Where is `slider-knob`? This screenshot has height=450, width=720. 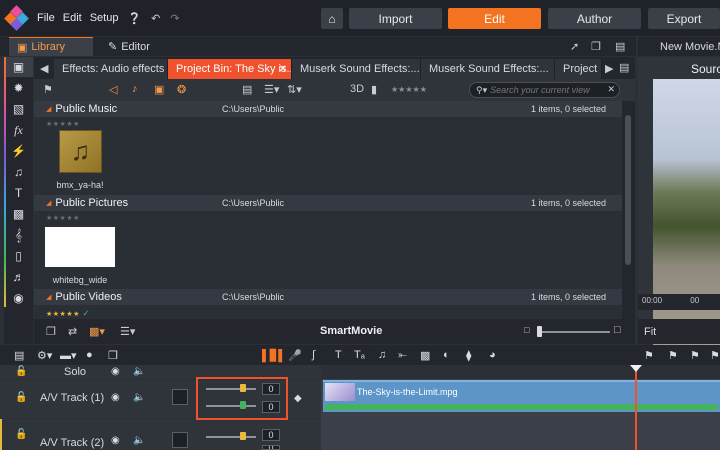
slider-knob is located at coordinates (539, 331).